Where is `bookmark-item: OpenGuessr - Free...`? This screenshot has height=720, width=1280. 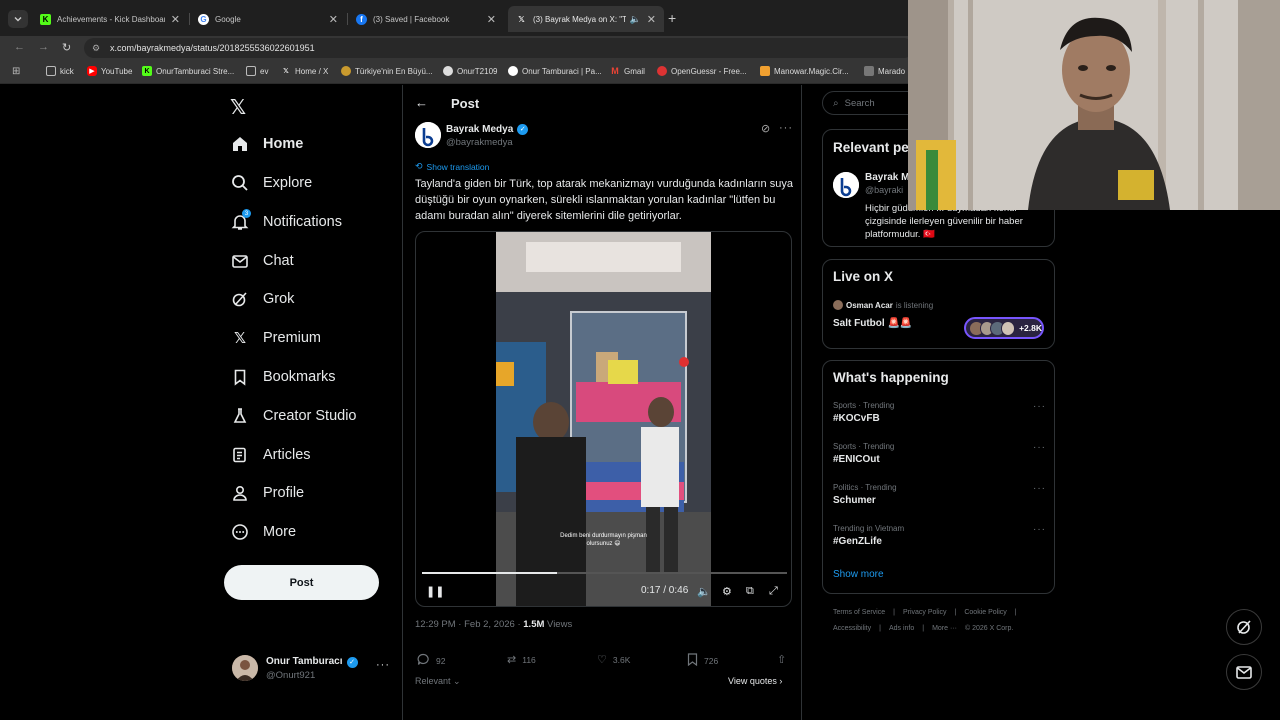 bookmark-item: OpenGuessr - Free... is located at coordinates (702, 71).